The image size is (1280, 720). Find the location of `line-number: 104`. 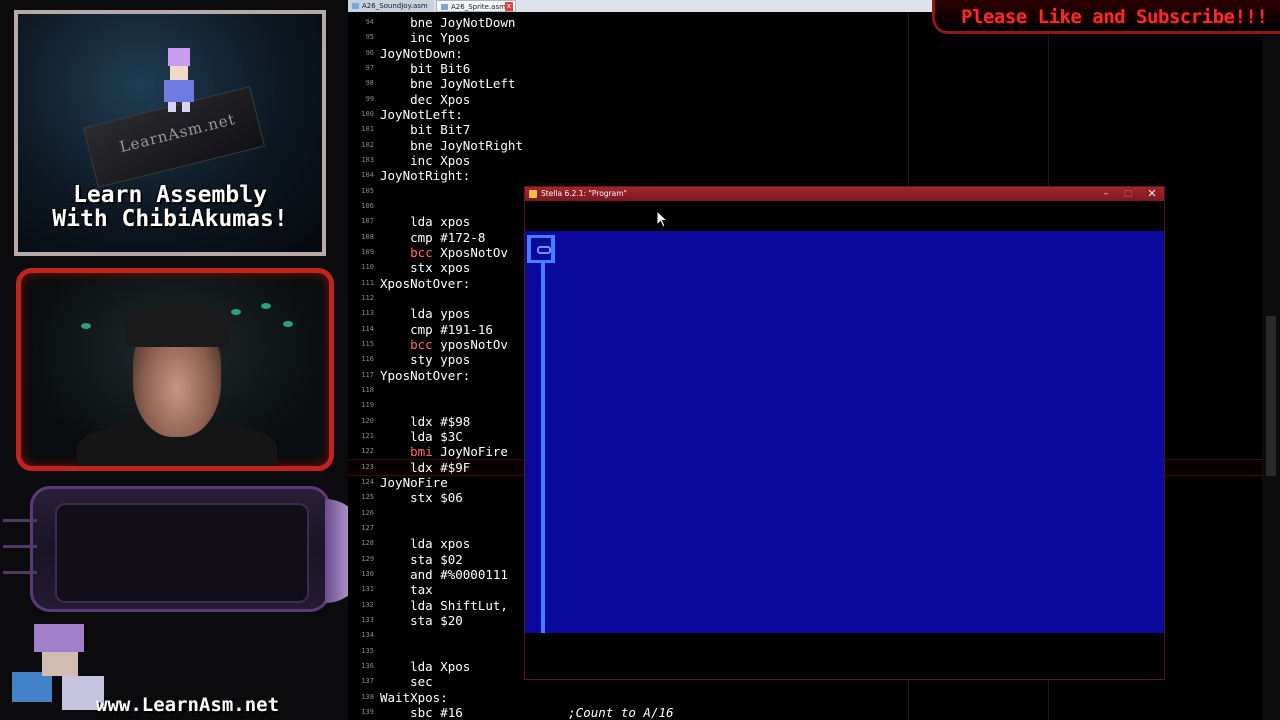

line-number: 104 is located at coordinates (367, 175).